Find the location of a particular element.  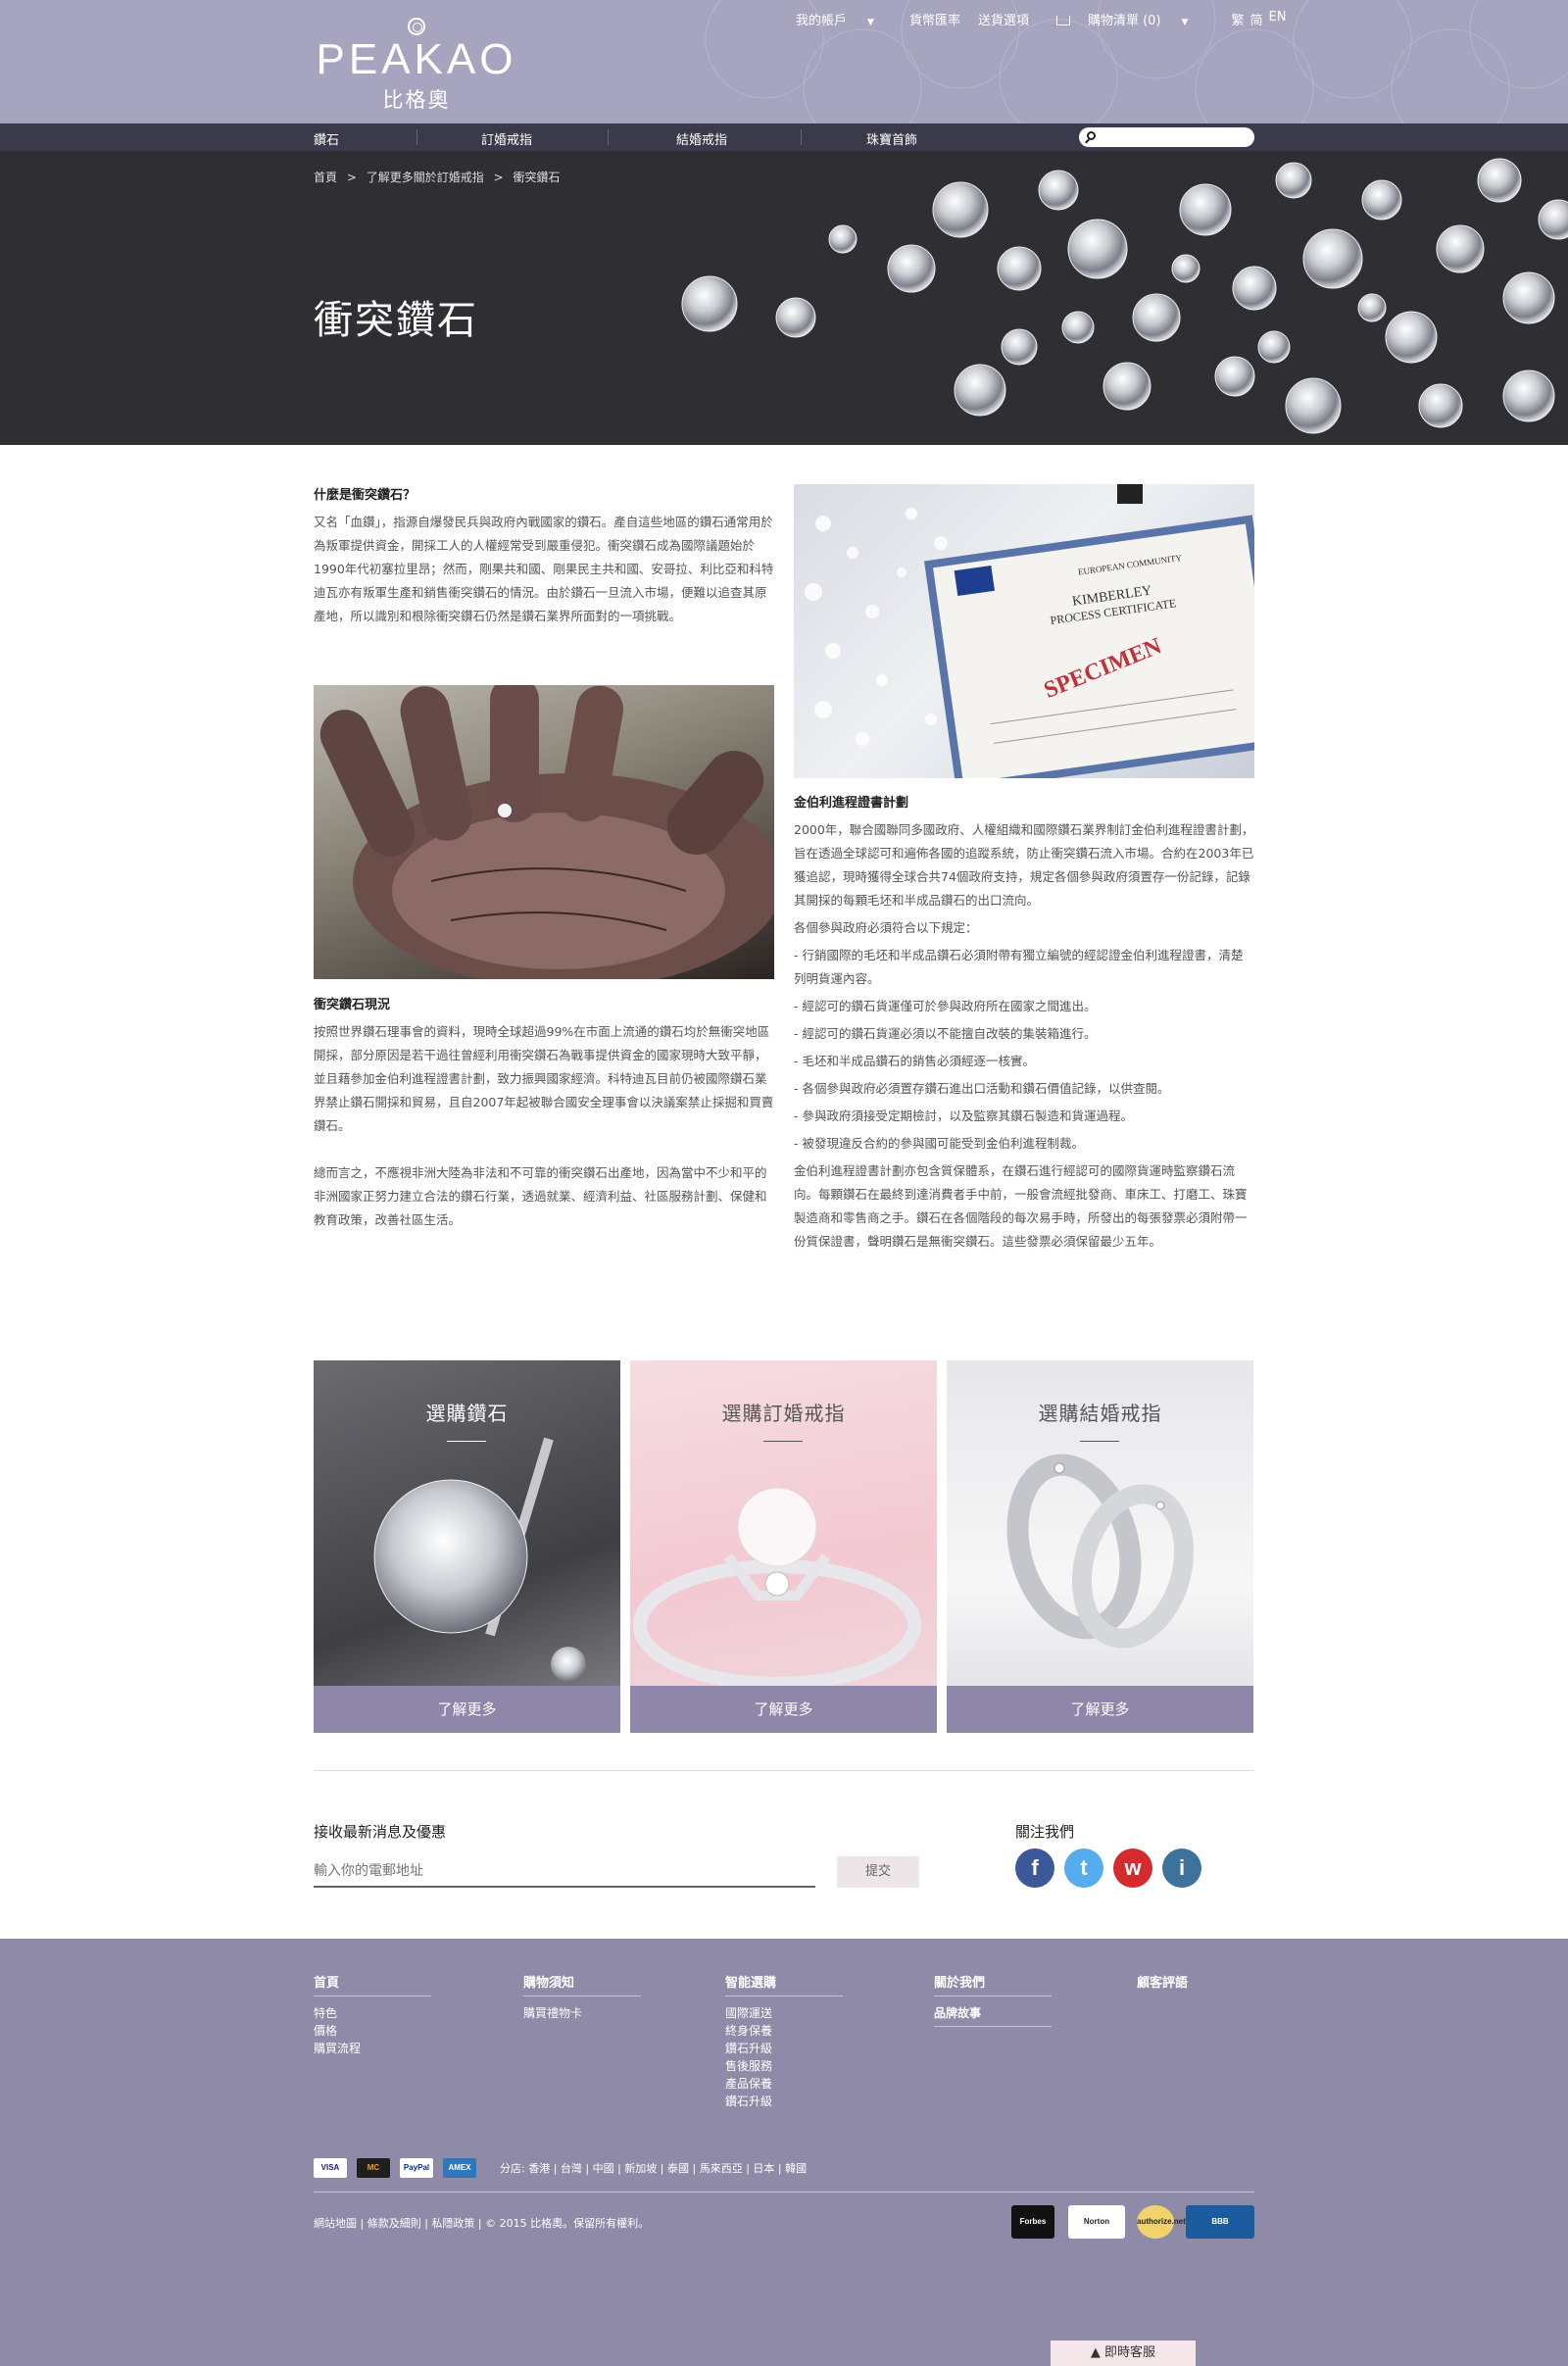

footer-column-title: 智能選購 is located at coordinates (784, 1984).